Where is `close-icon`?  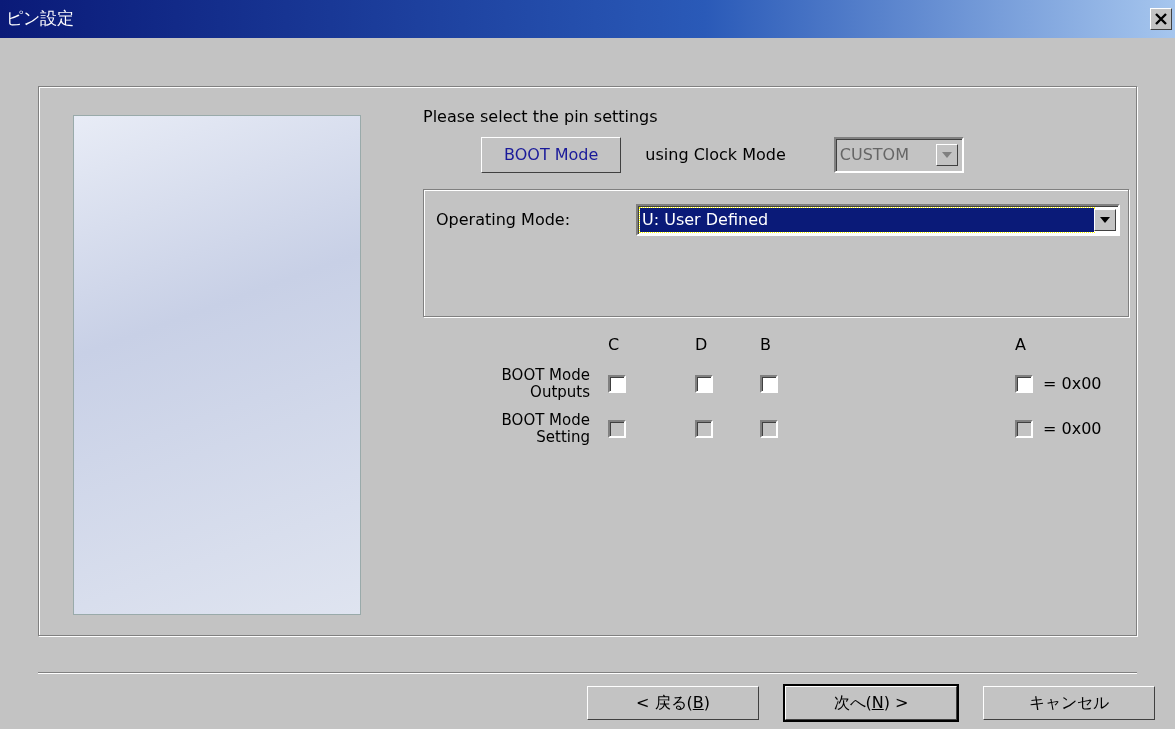
close-icon is located at coordinates (1161, 19).